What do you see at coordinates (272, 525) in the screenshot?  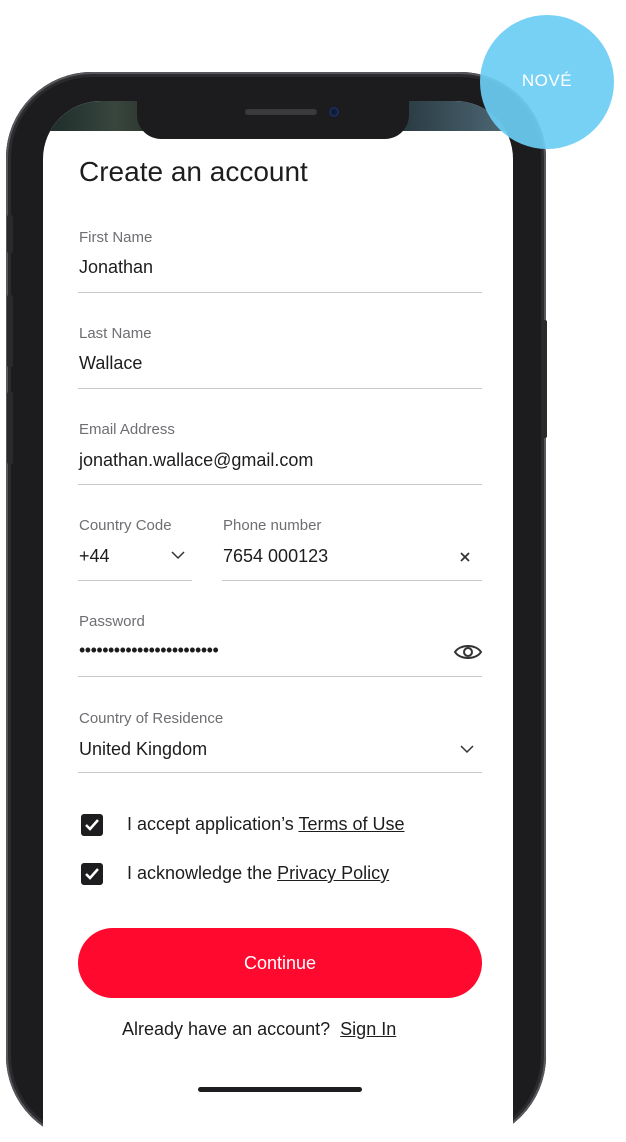 I see `phone-label: Phone number` at bounding box center [272, 525].